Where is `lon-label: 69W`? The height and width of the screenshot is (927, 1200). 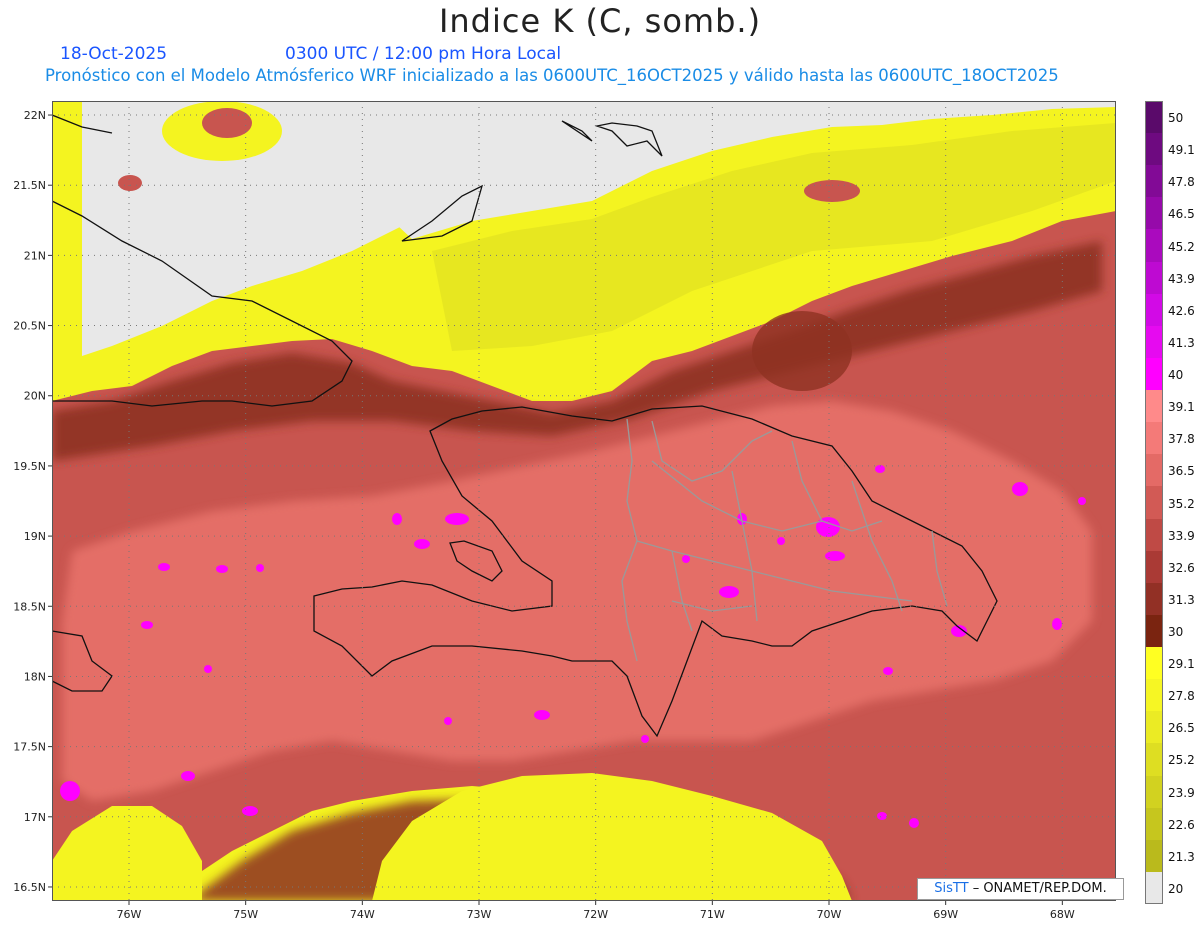
lon-label: 69W is located at coordinates (945, 914).